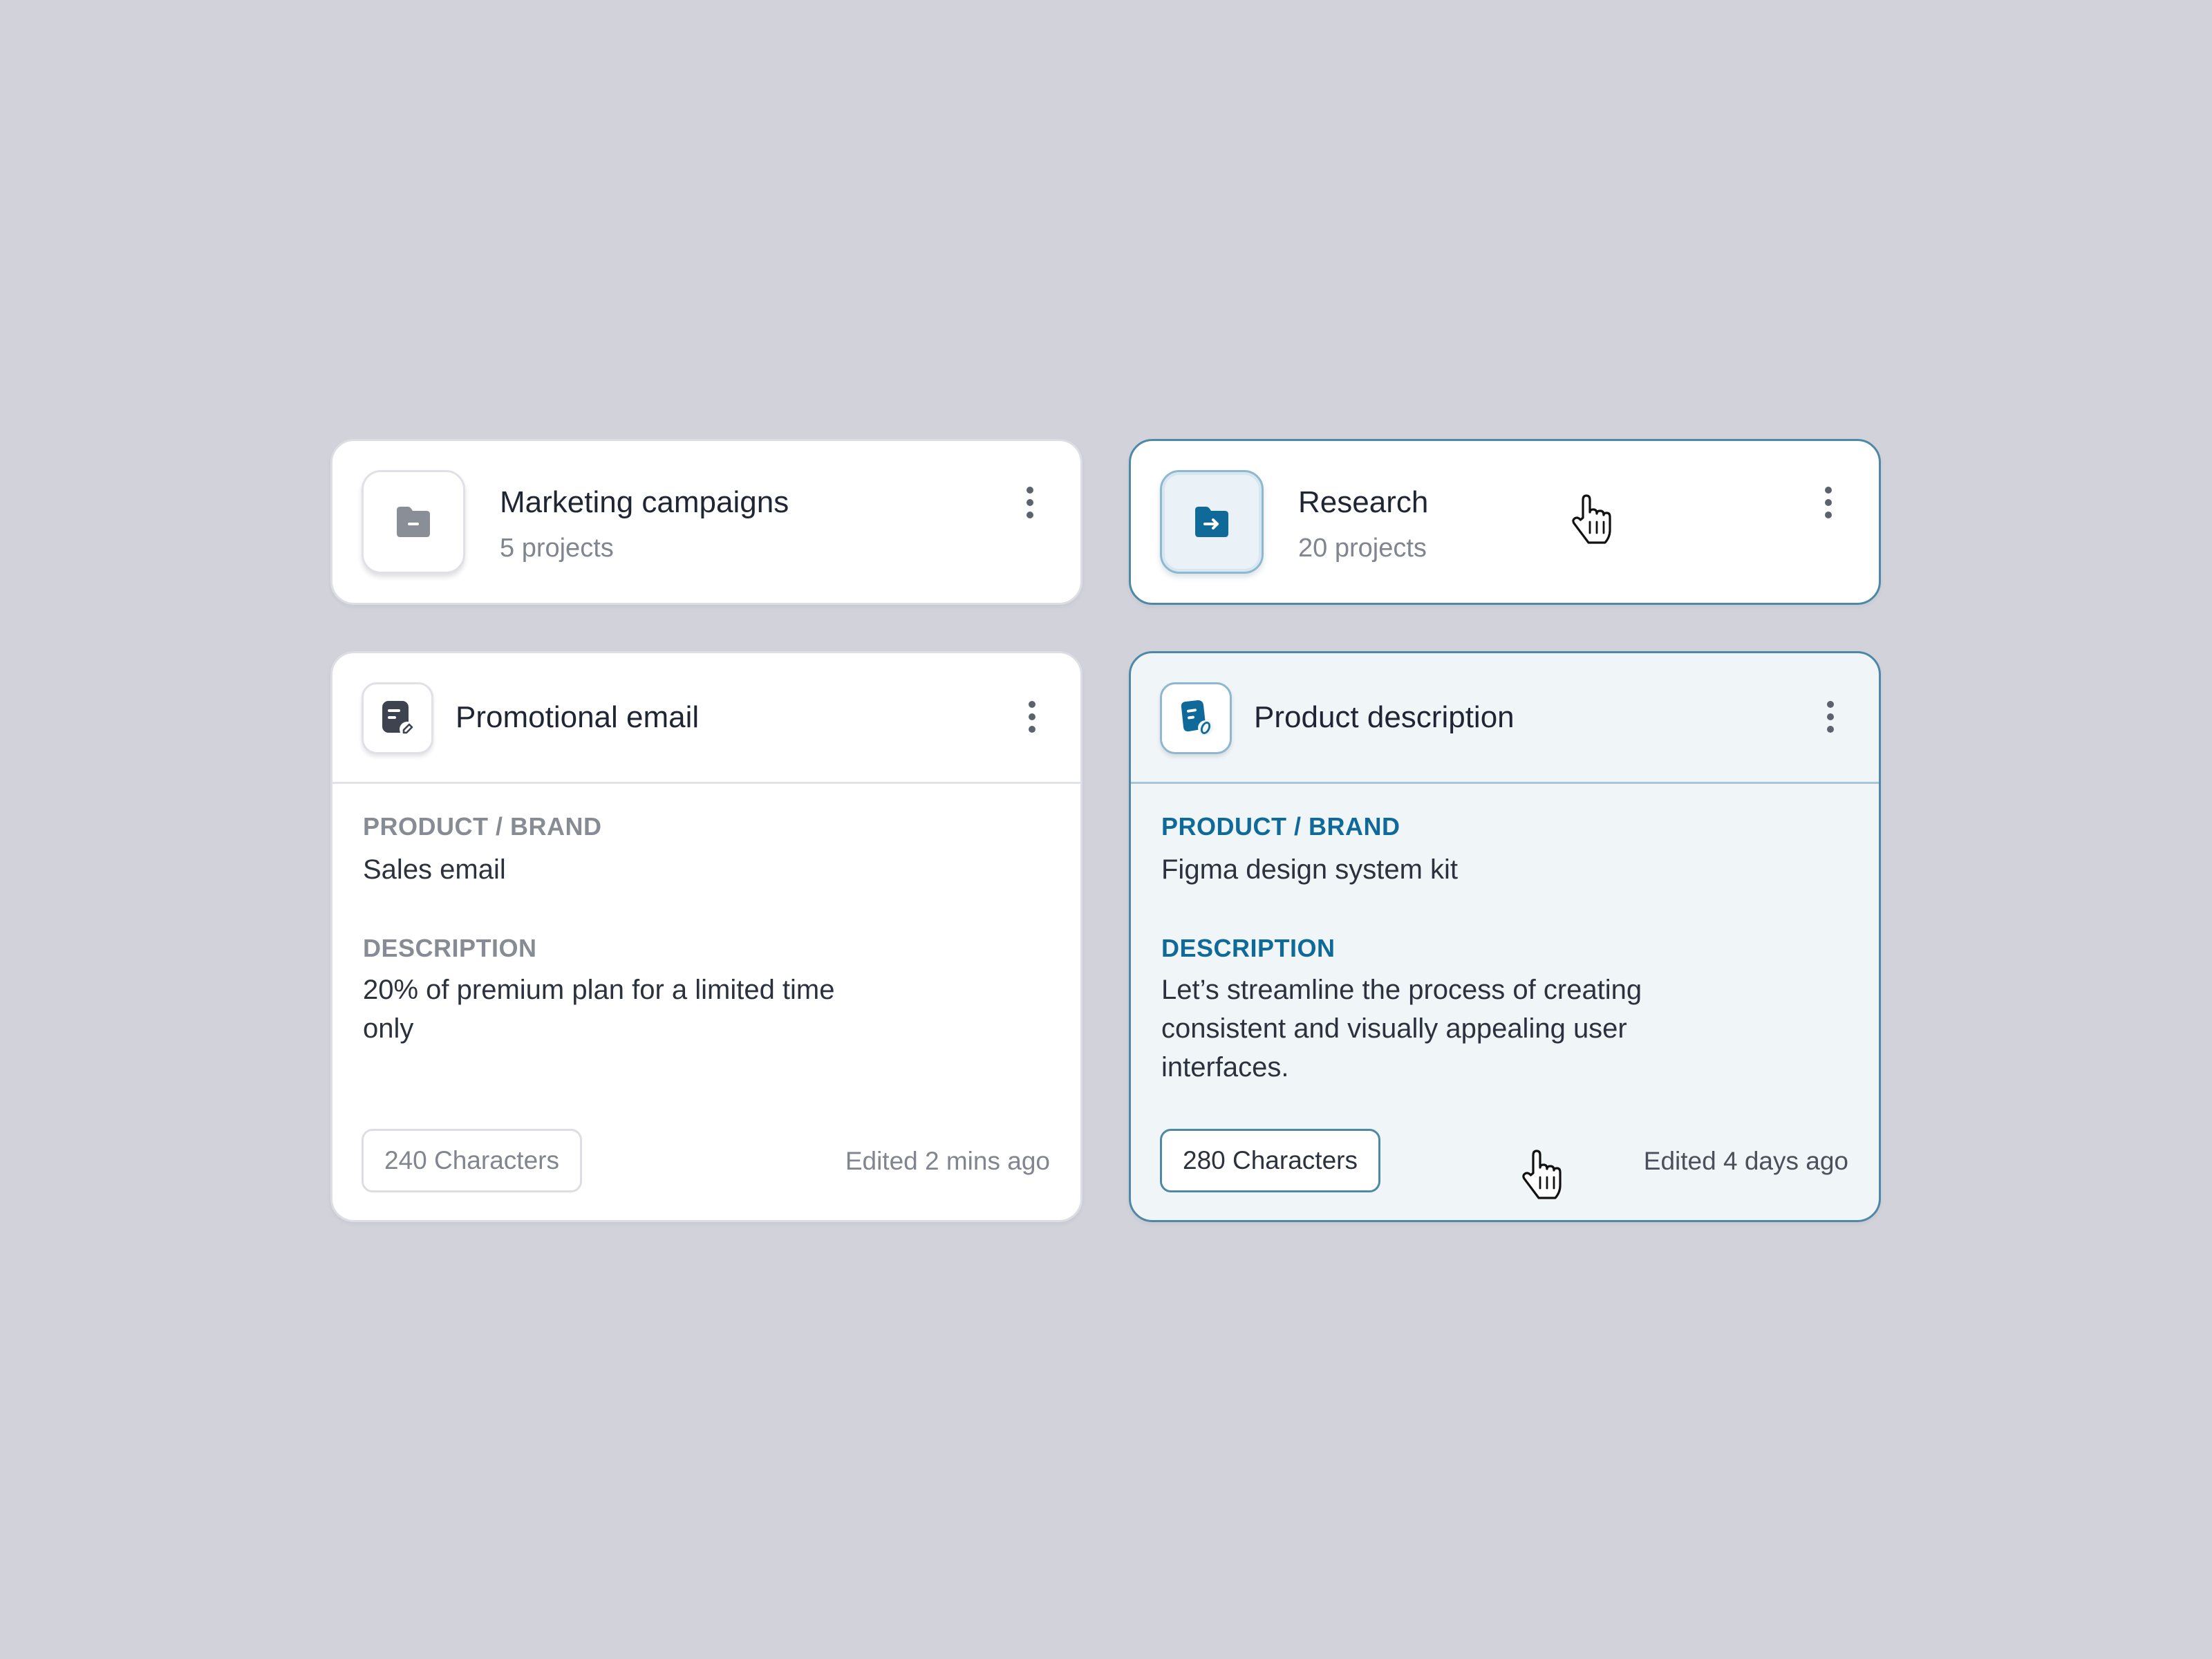 The width and height of the screenshot is (2212, 1659). What do you see at coordinates (706, 522) in the screenshot?
I see `folder-card-marketing-campaigns: Marketing campaigns 5 projects` at bounding box center [706, 522].